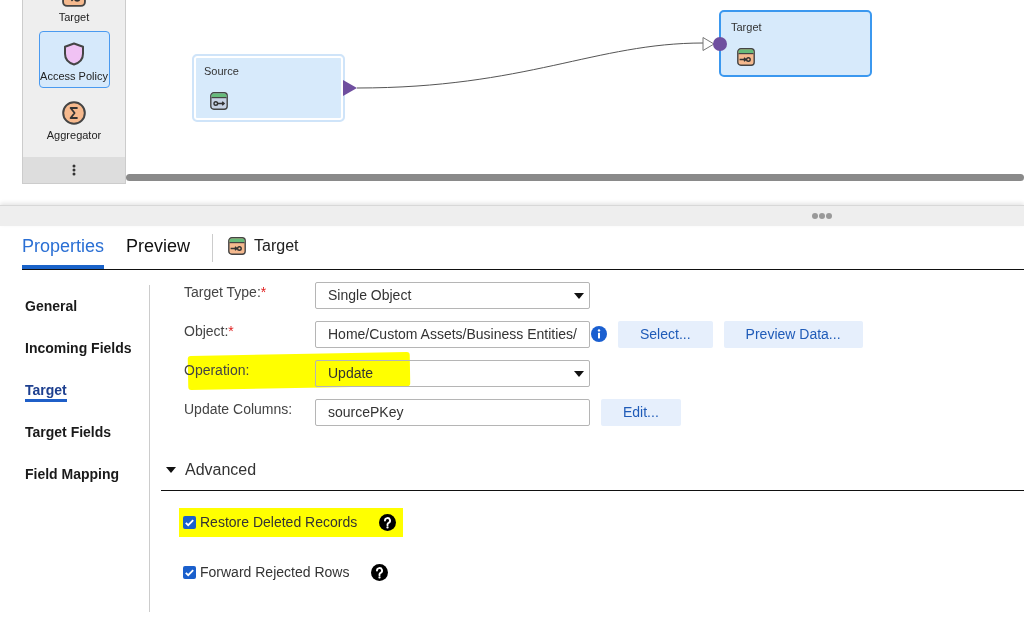 This screenshot has height=621, width=1024. What do you see at coordinates (74, 14) in the screenshot?
I see `palette-item: Target` at bounding box center [74, 14].